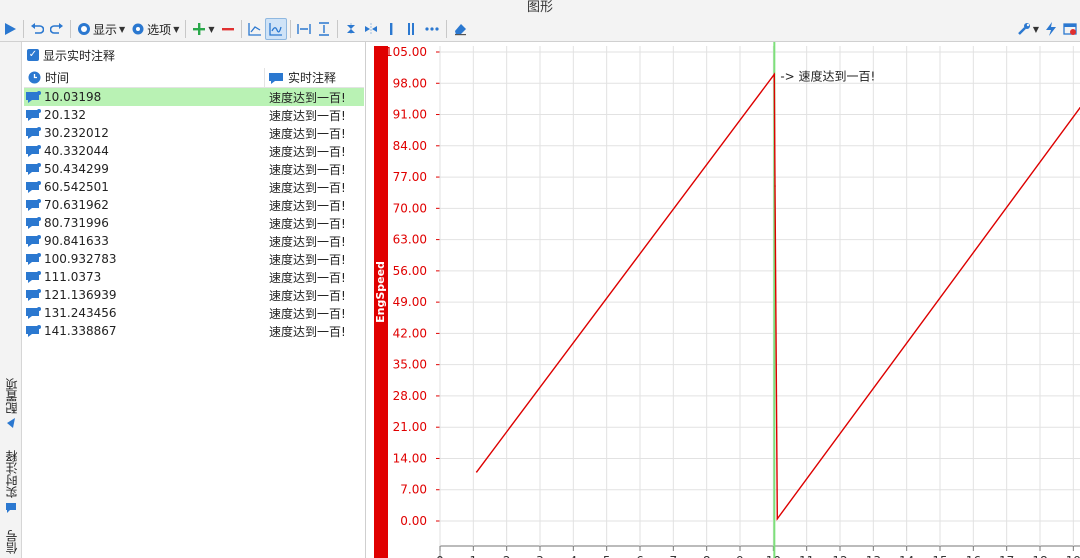  I want to click on show-annotations-toggle: ✓ 显示实时注释, so click(71, 55).